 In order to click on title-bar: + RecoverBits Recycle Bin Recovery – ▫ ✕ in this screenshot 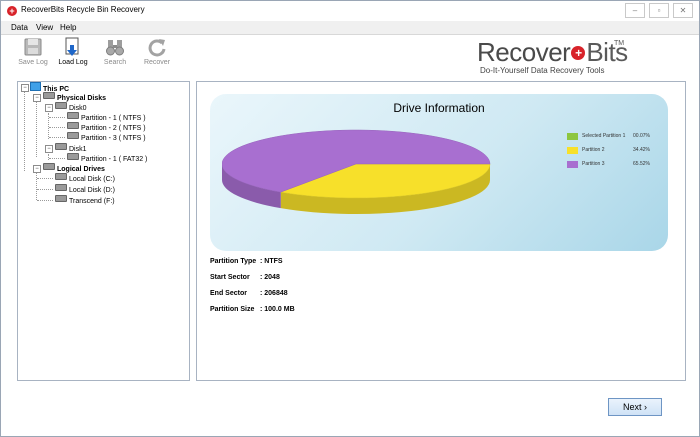, I will do `click(350, 11)`.